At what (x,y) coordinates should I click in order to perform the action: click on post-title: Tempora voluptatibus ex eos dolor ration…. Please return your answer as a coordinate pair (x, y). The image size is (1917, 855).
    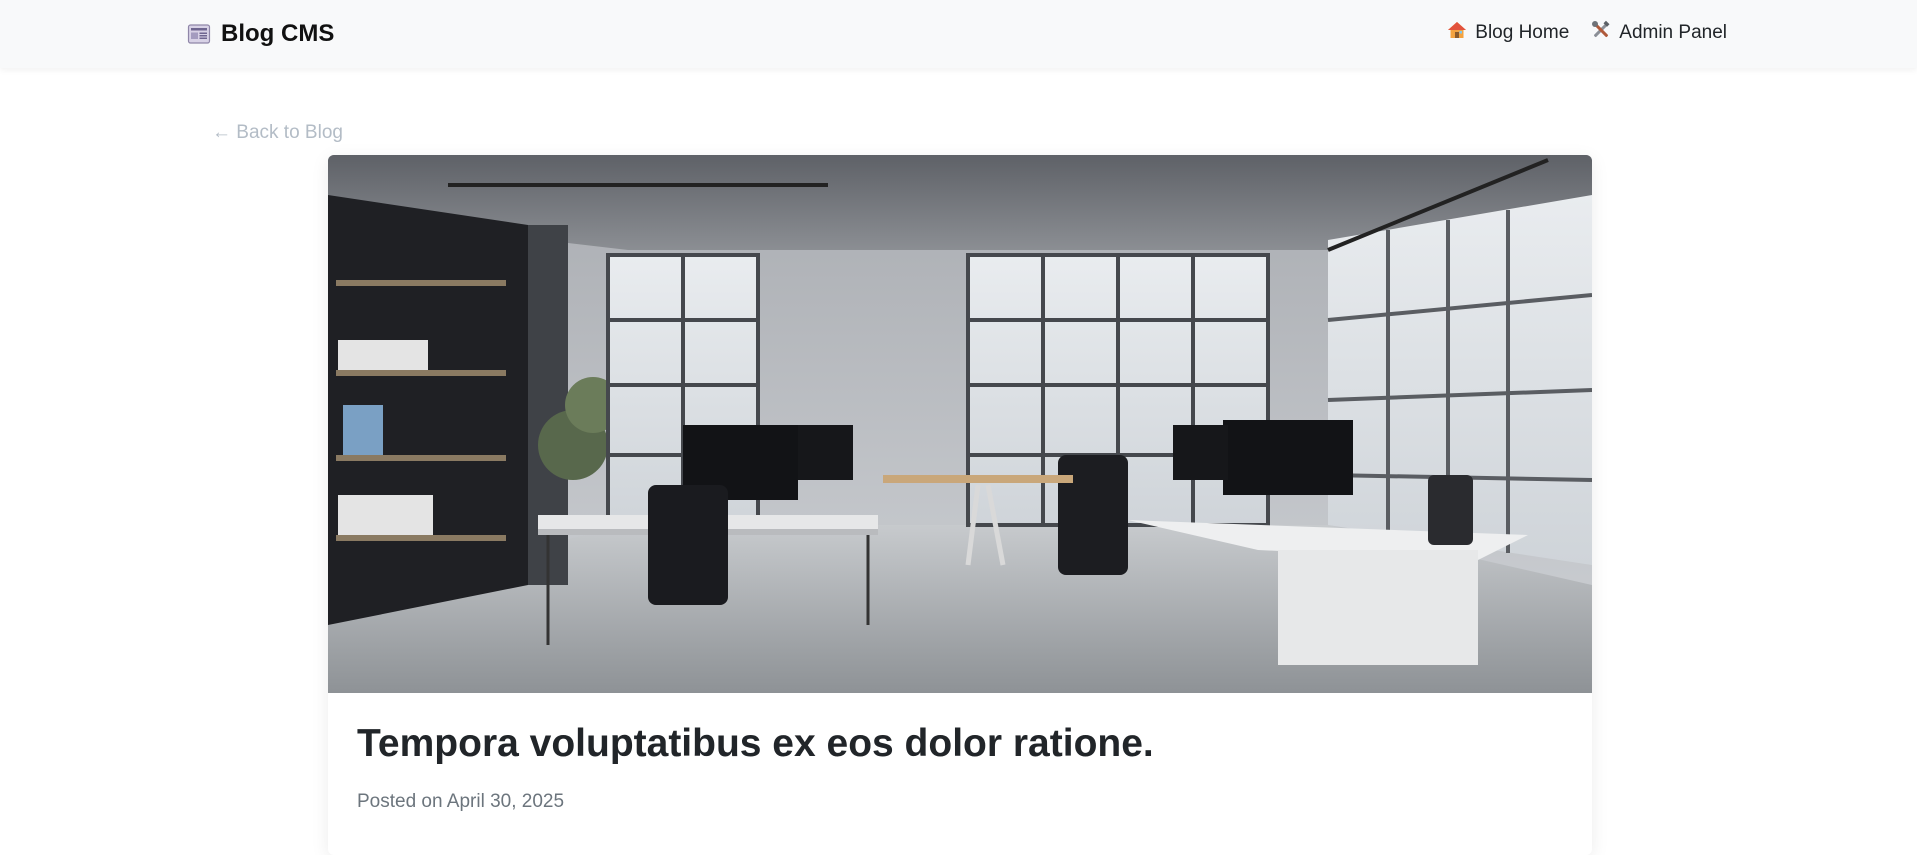
    Looking at the image, I should click on (755, 743).